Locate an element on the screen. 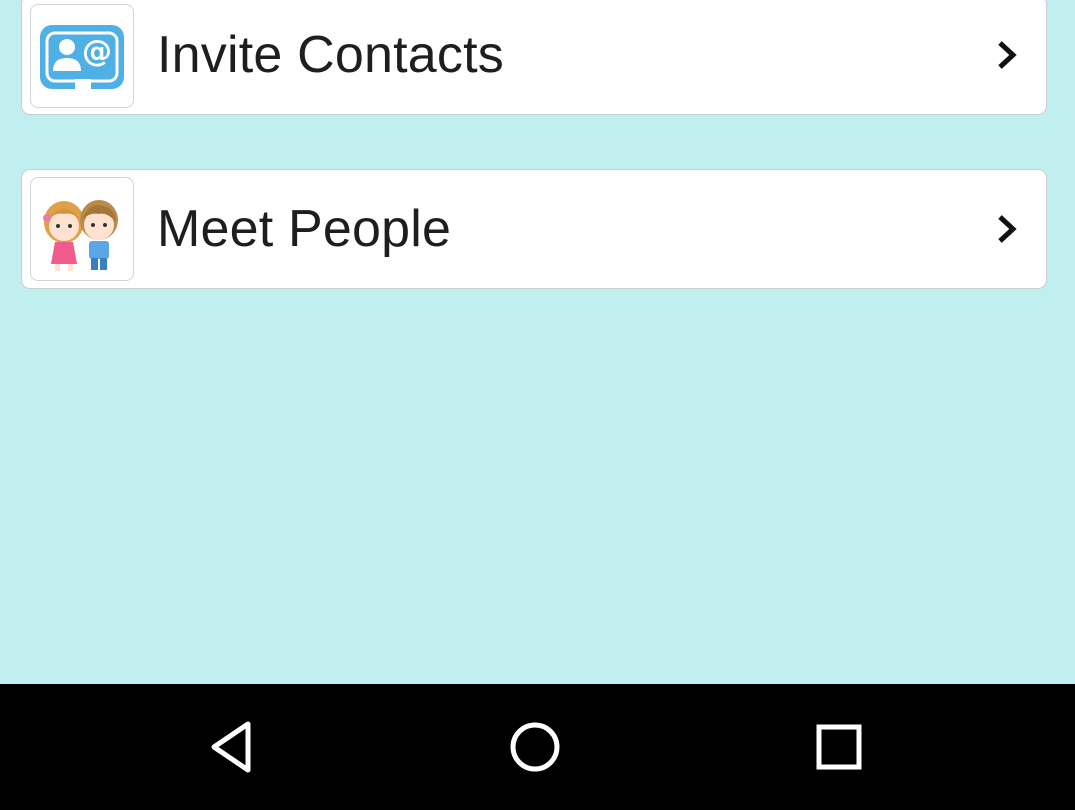 The height and width of the screenshot is (810, 1075). contact-card-icon: @ is located at coordinates (82, 56).